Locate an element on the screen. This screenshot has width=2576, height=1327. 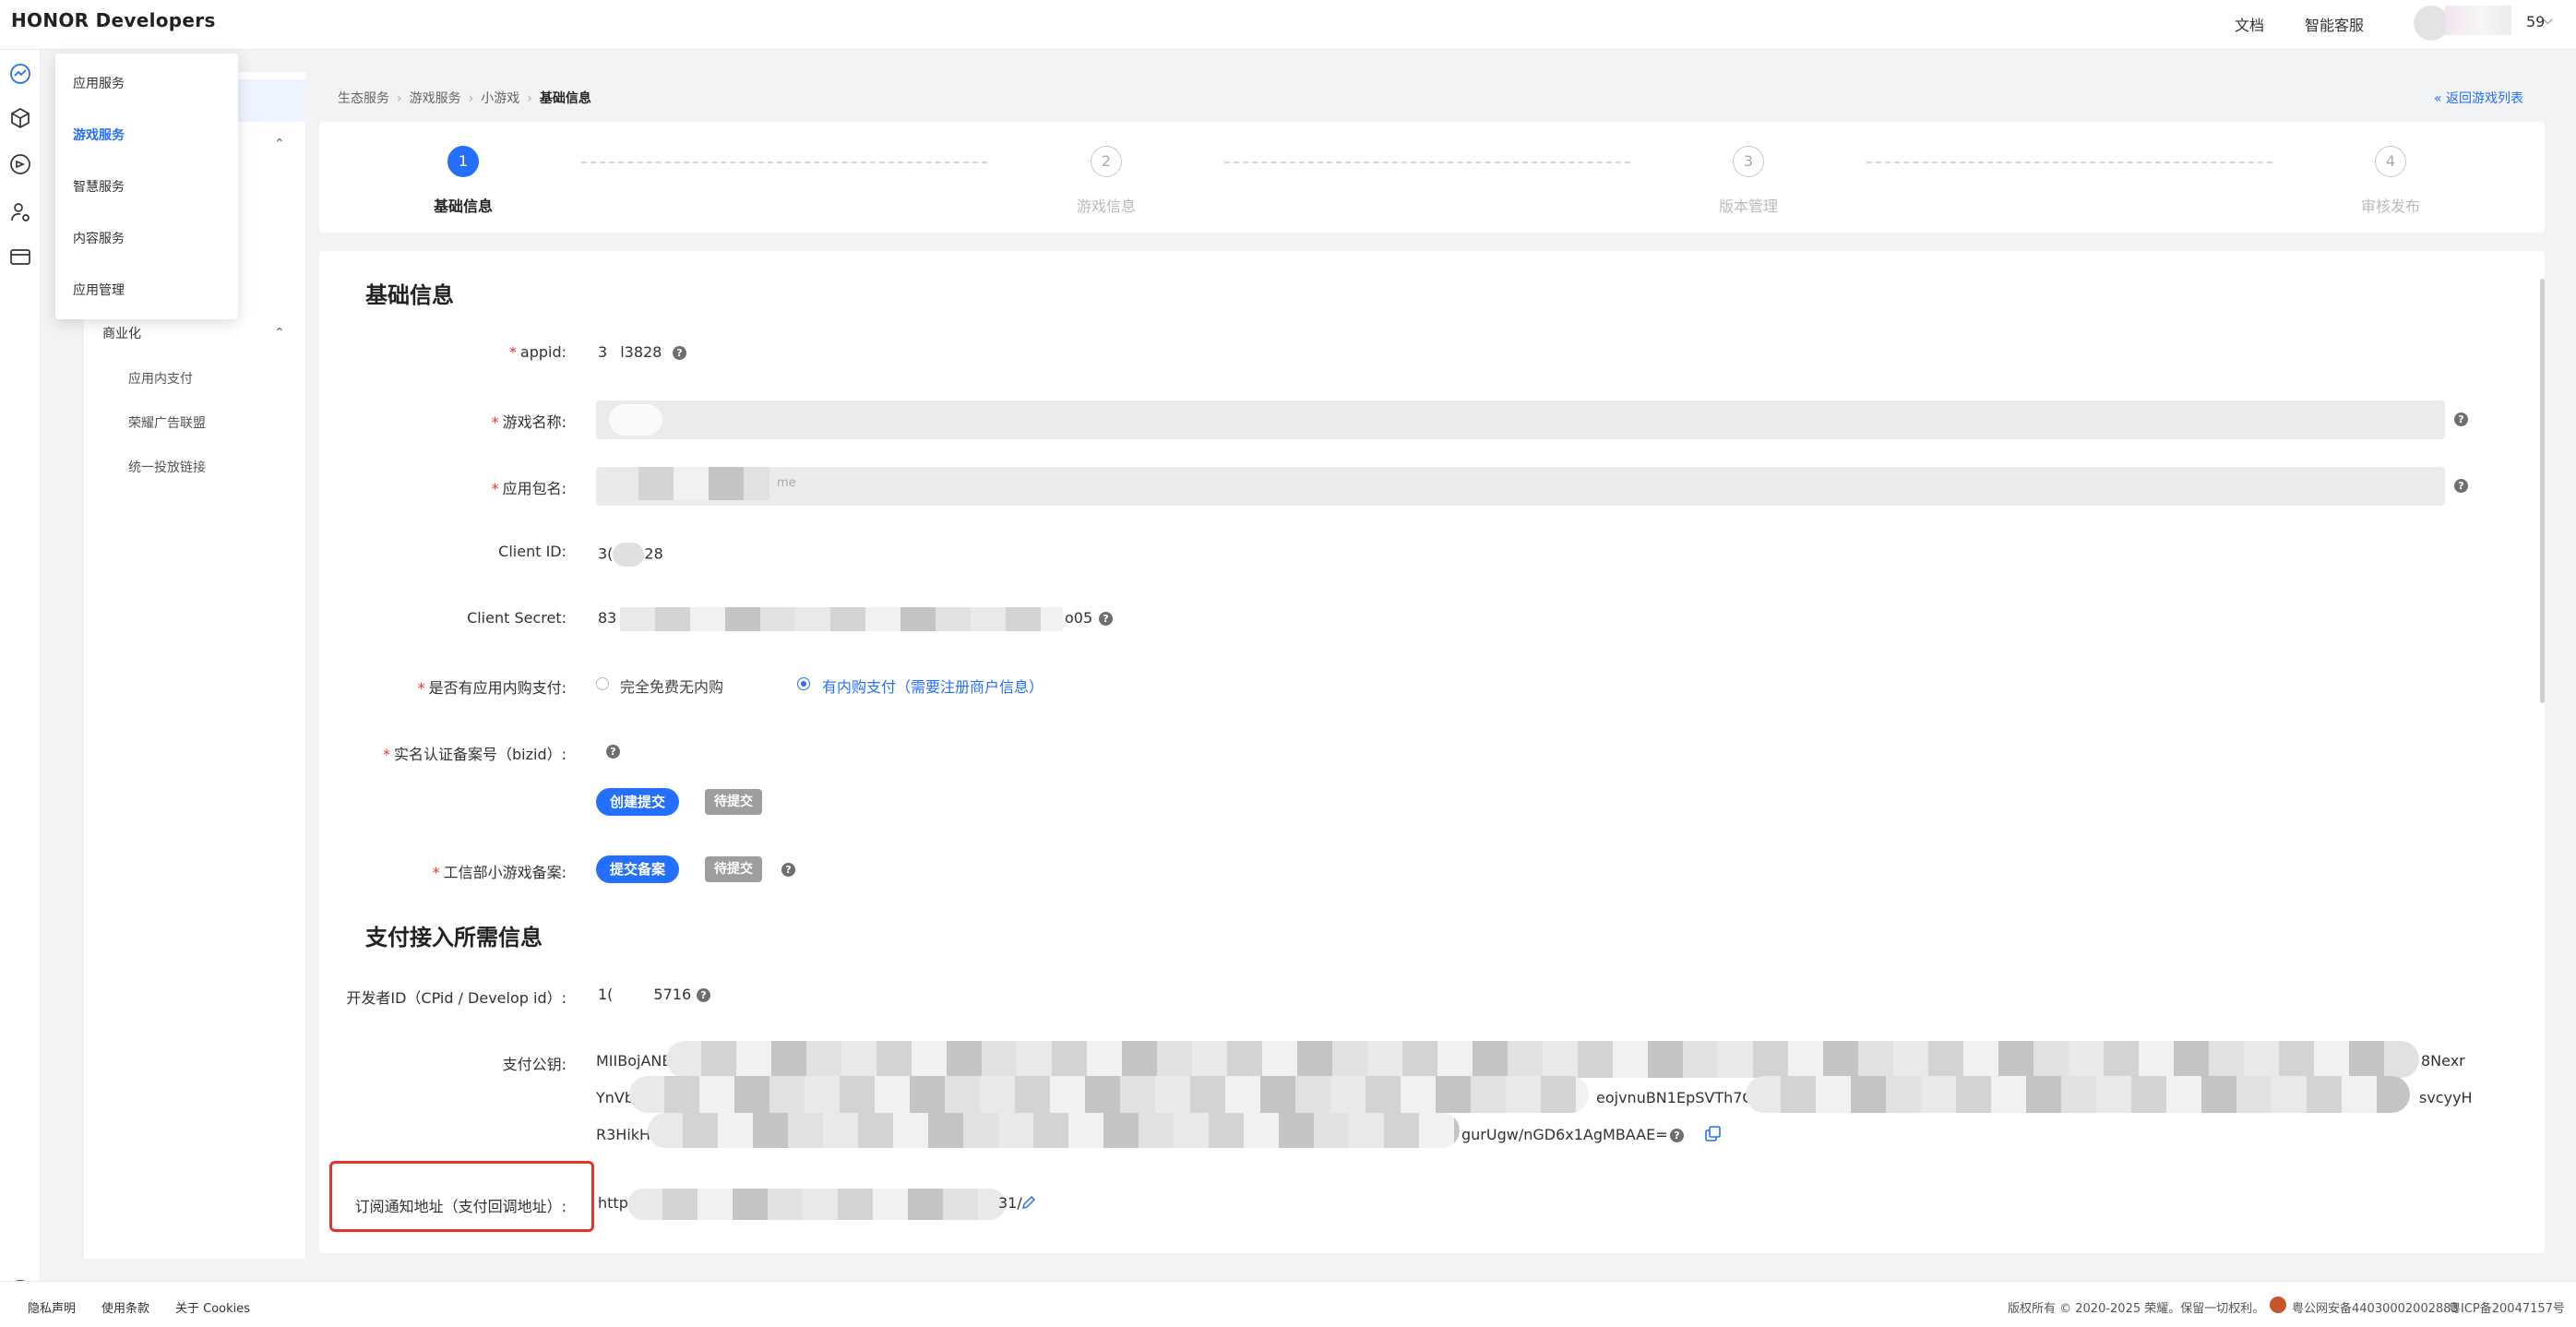
package-name-suffix: me is located at coordinates (786, 483).